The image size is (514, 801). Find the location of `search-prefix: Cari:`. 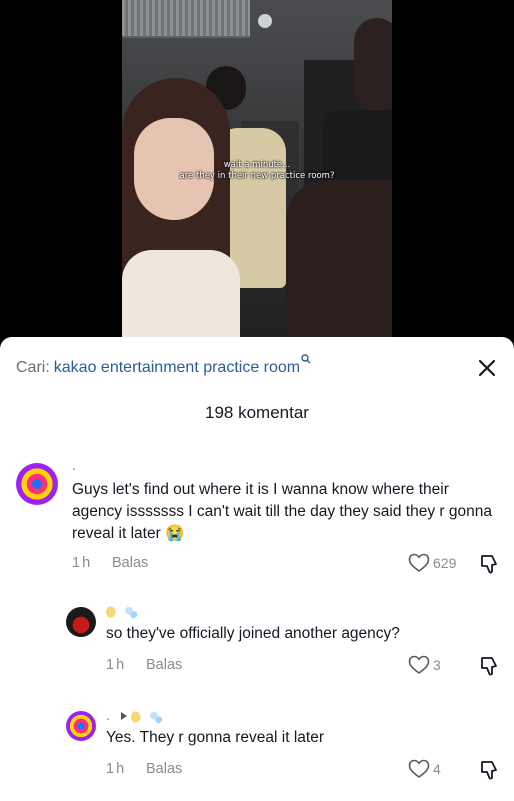

search-prefix: Cari: is located at coordinates (33, 367).